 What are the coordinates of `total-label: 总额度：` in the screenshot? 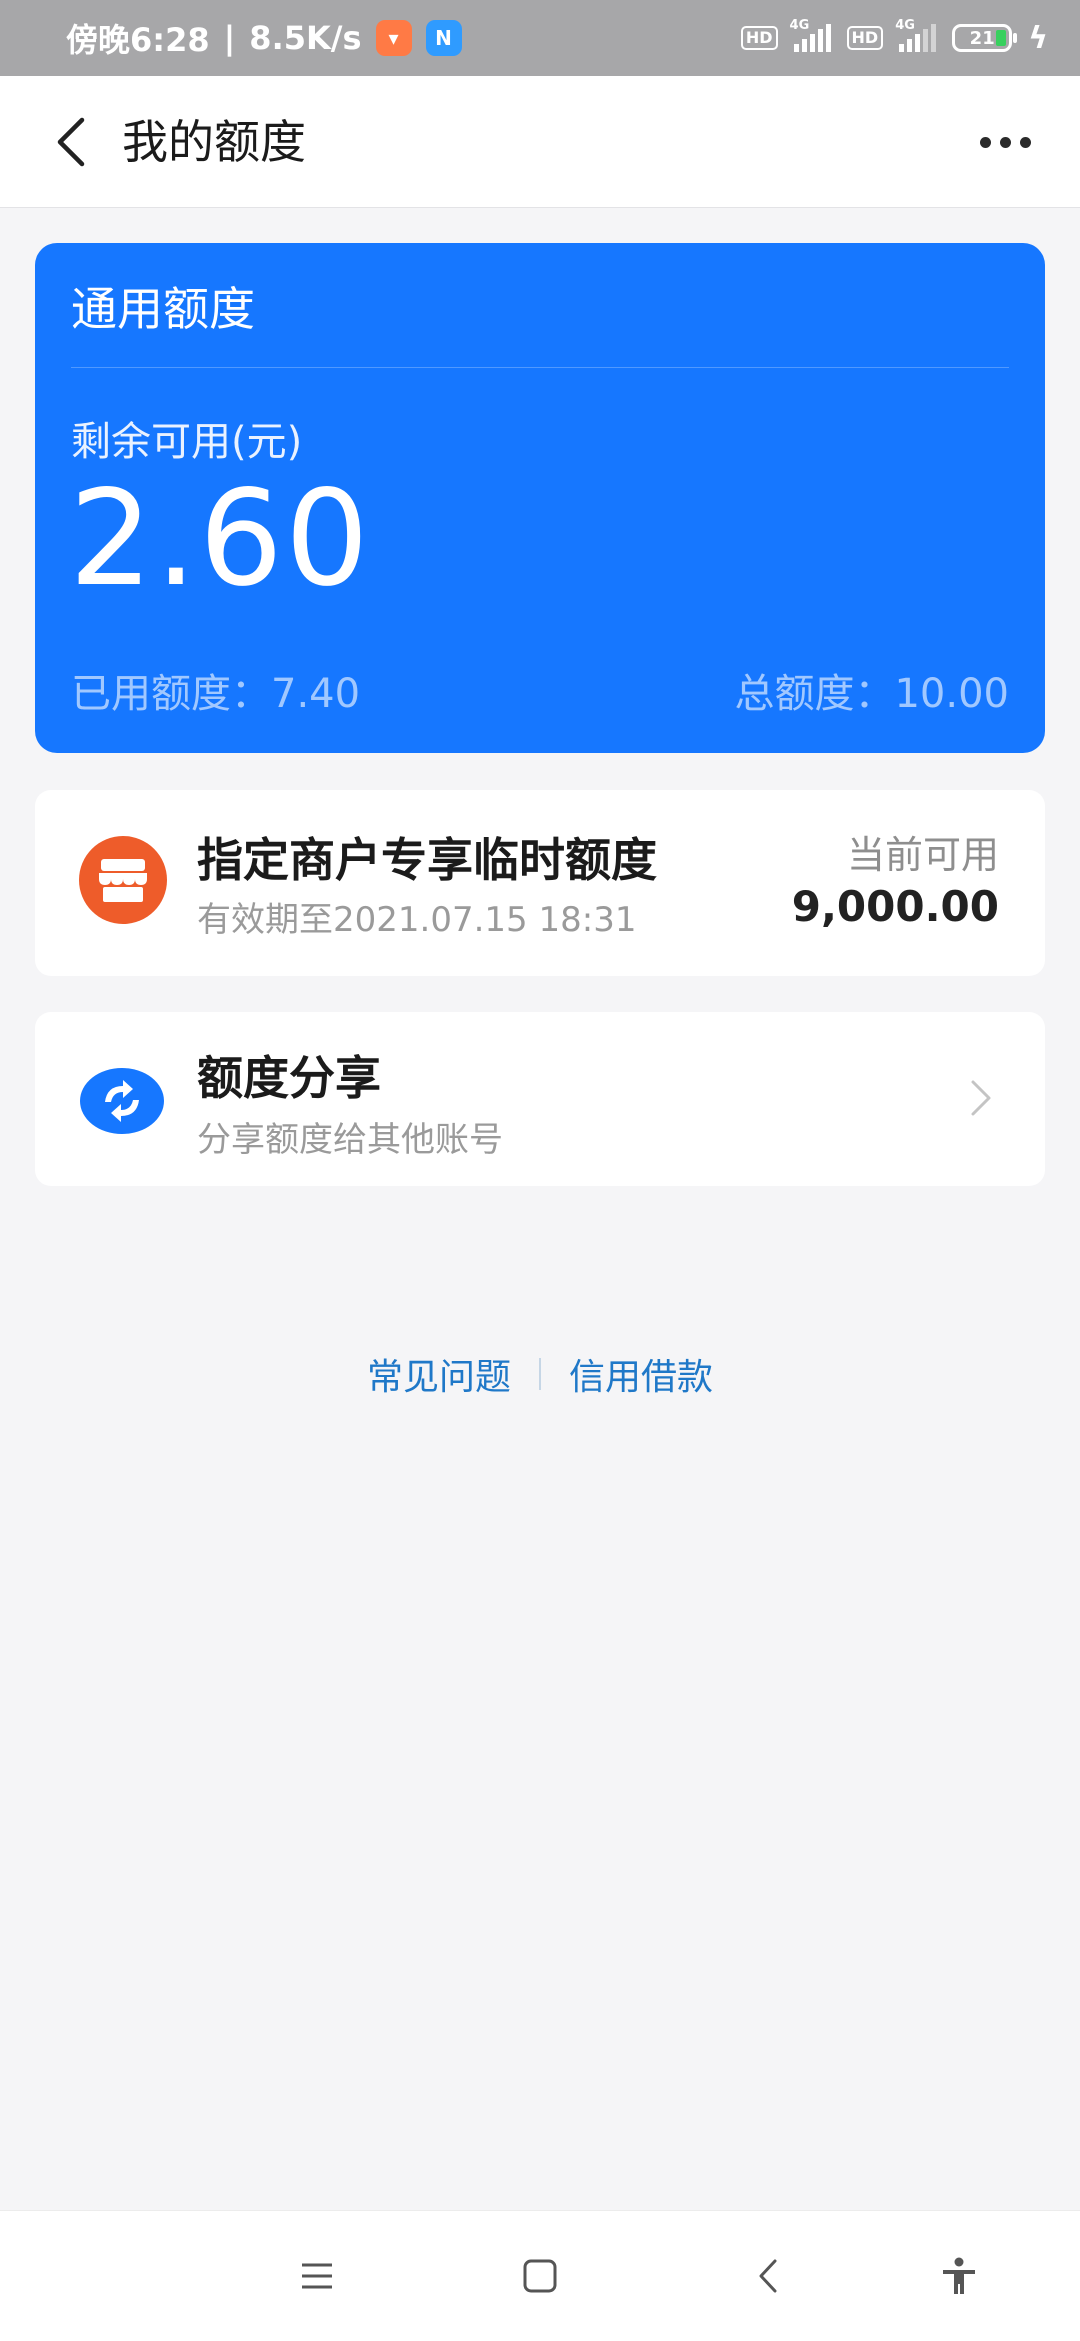 It's located at (814, 694).